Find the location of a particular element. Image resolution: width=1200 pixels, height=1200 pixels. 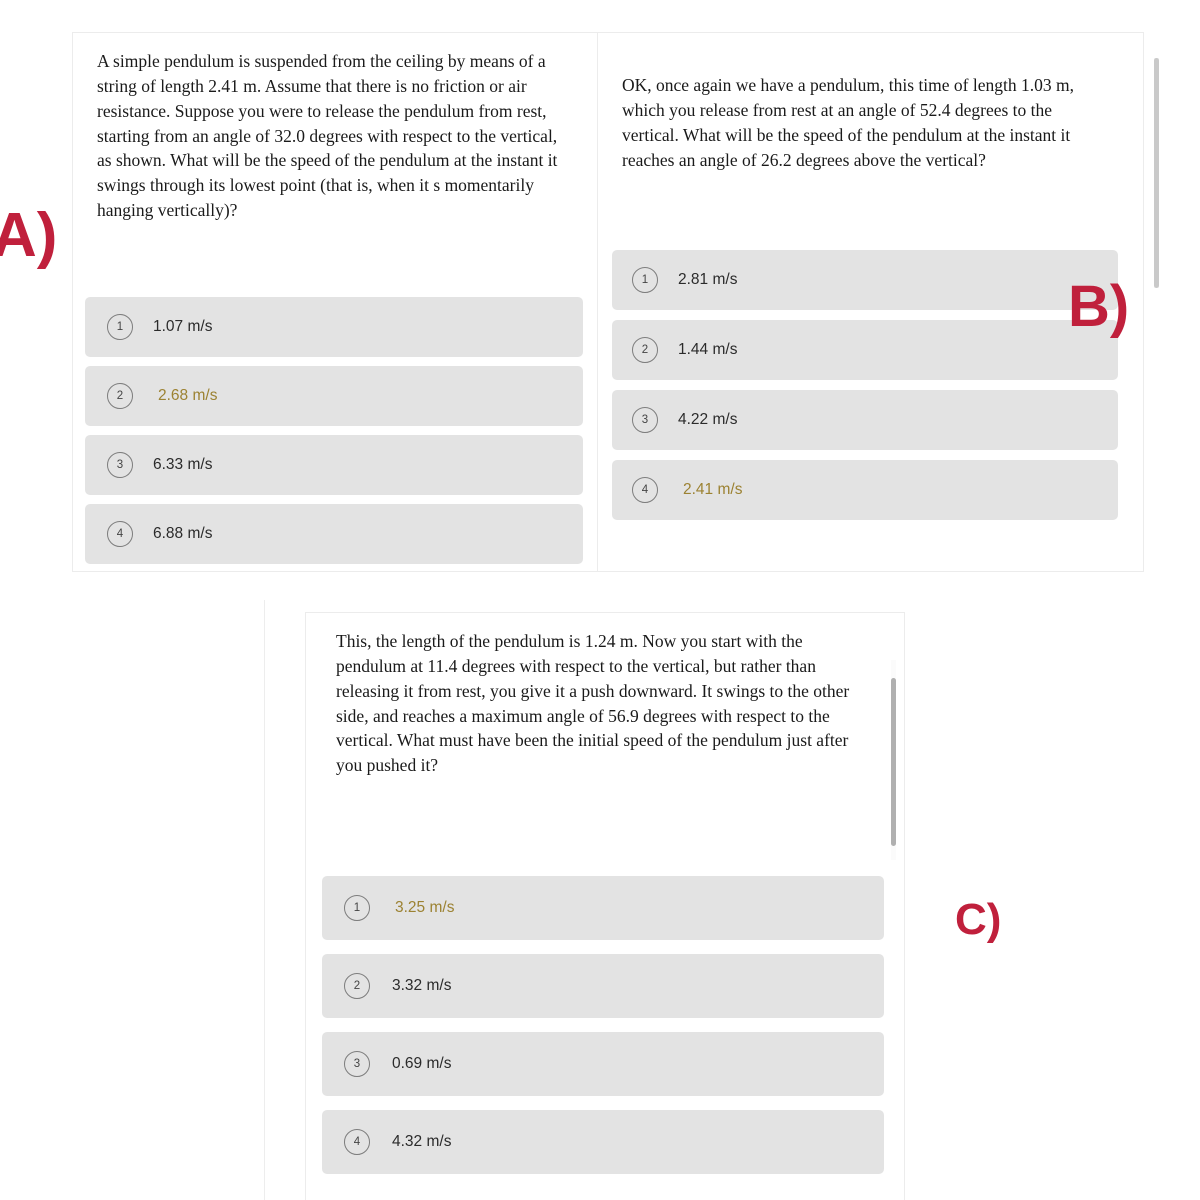

question-b-scrollbar-thumb is located at coordinates (1156, 173).